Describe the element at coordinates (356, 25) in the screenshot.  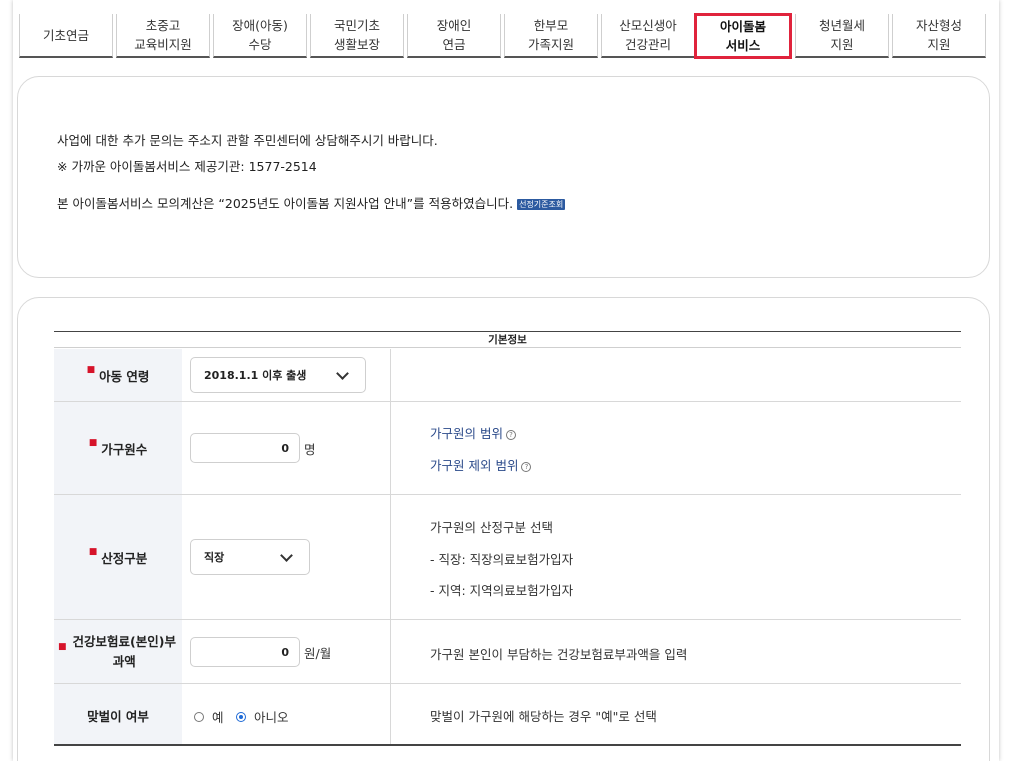
I see `tab-label: 국민기초` at that location.